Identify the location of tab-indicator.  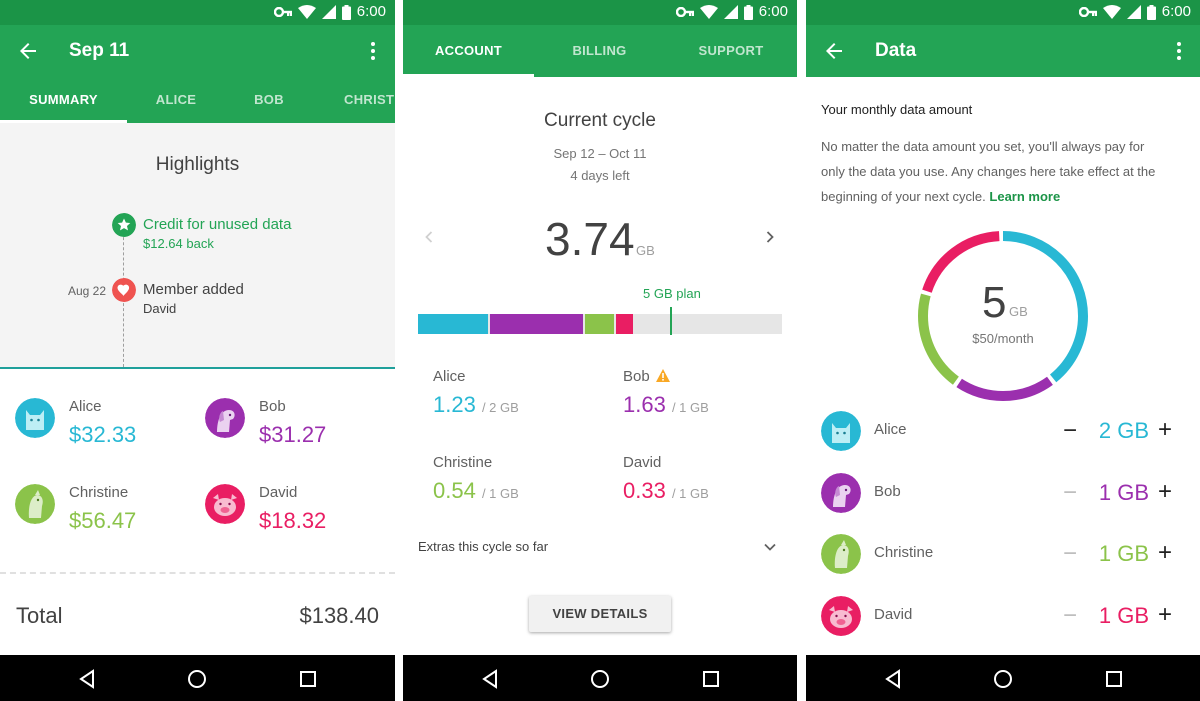
(468, 75).